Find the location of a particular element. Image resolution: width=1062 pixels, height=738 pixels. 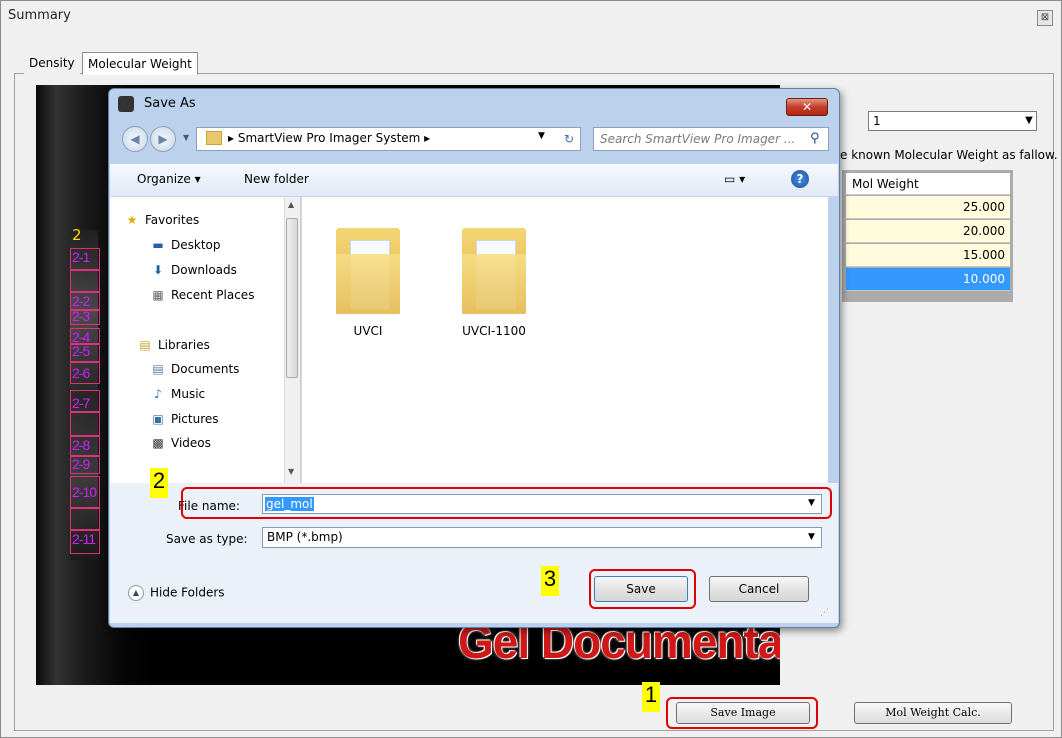

nav-item-label: Downloads is located at coordinates (204, 270).